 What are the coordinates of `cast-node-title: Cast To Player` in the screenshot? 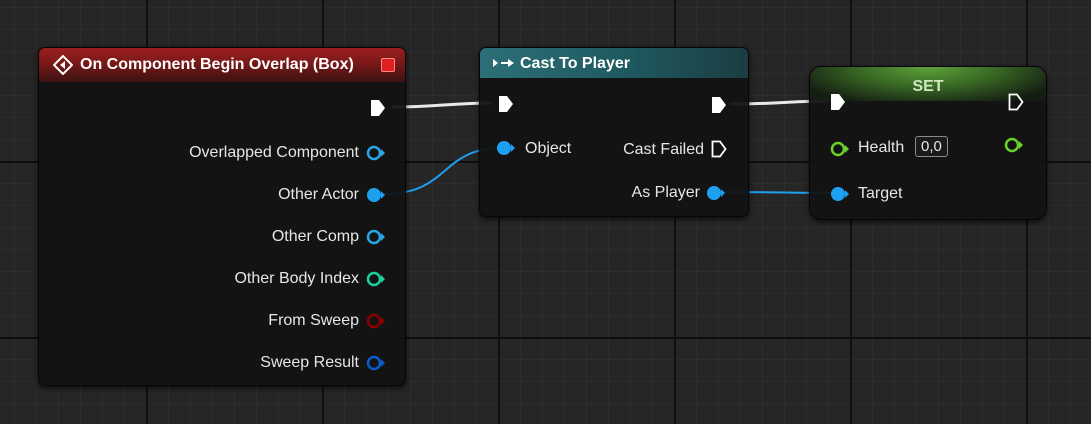 It's located at (575, 63).